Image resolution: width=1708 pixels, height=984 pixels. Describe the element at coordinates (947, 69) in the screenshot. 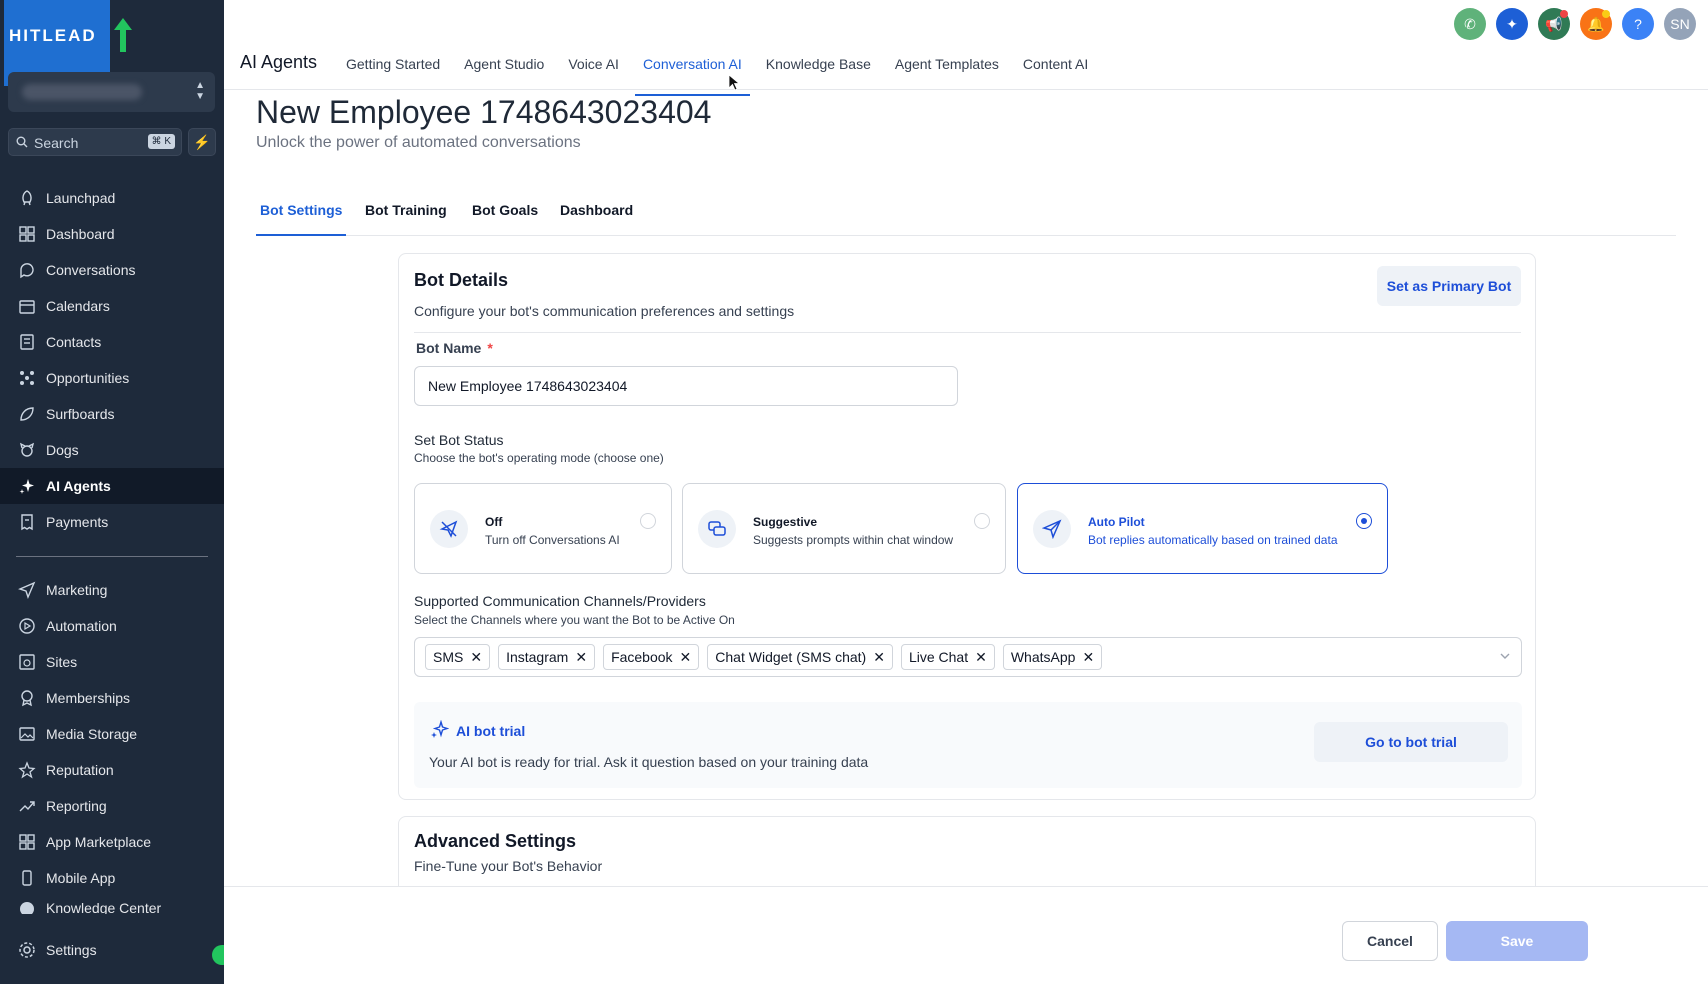

I see `tab-agent-templates: Agent Templates` at that location.